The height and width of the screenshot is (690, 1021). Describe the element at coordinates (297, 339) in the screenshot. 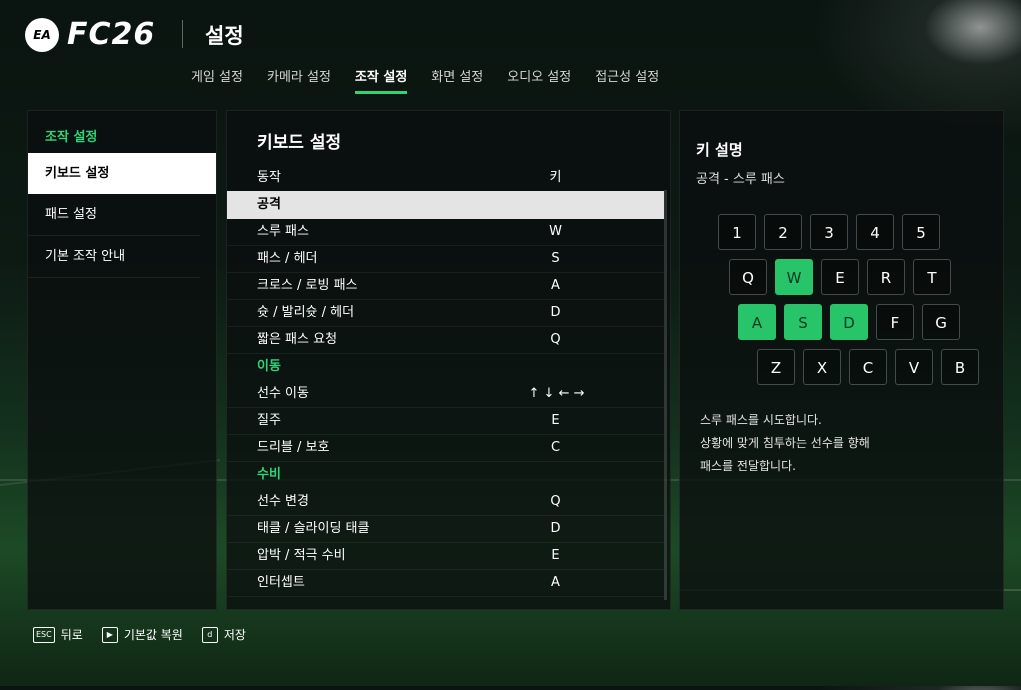

I see `action-label: 짧은 패스 요청` at that location.